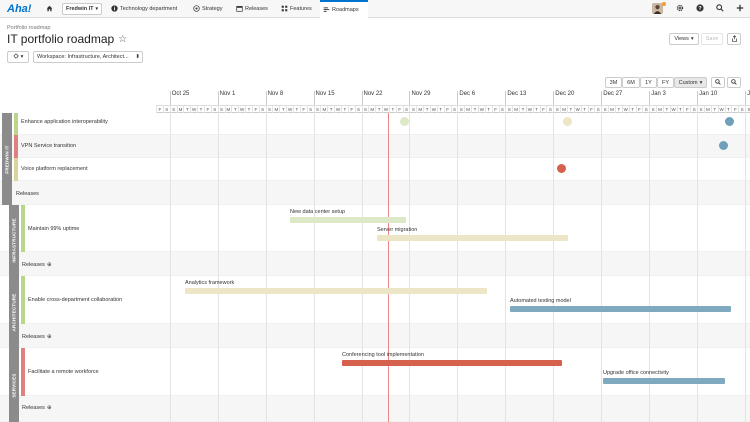 This screenshot has width=750, height=422. What do you see at coordinates (64, 122) in the screenshot?
I see `lane-label: Enhance application interoperability` at bounding box center [64, 122].